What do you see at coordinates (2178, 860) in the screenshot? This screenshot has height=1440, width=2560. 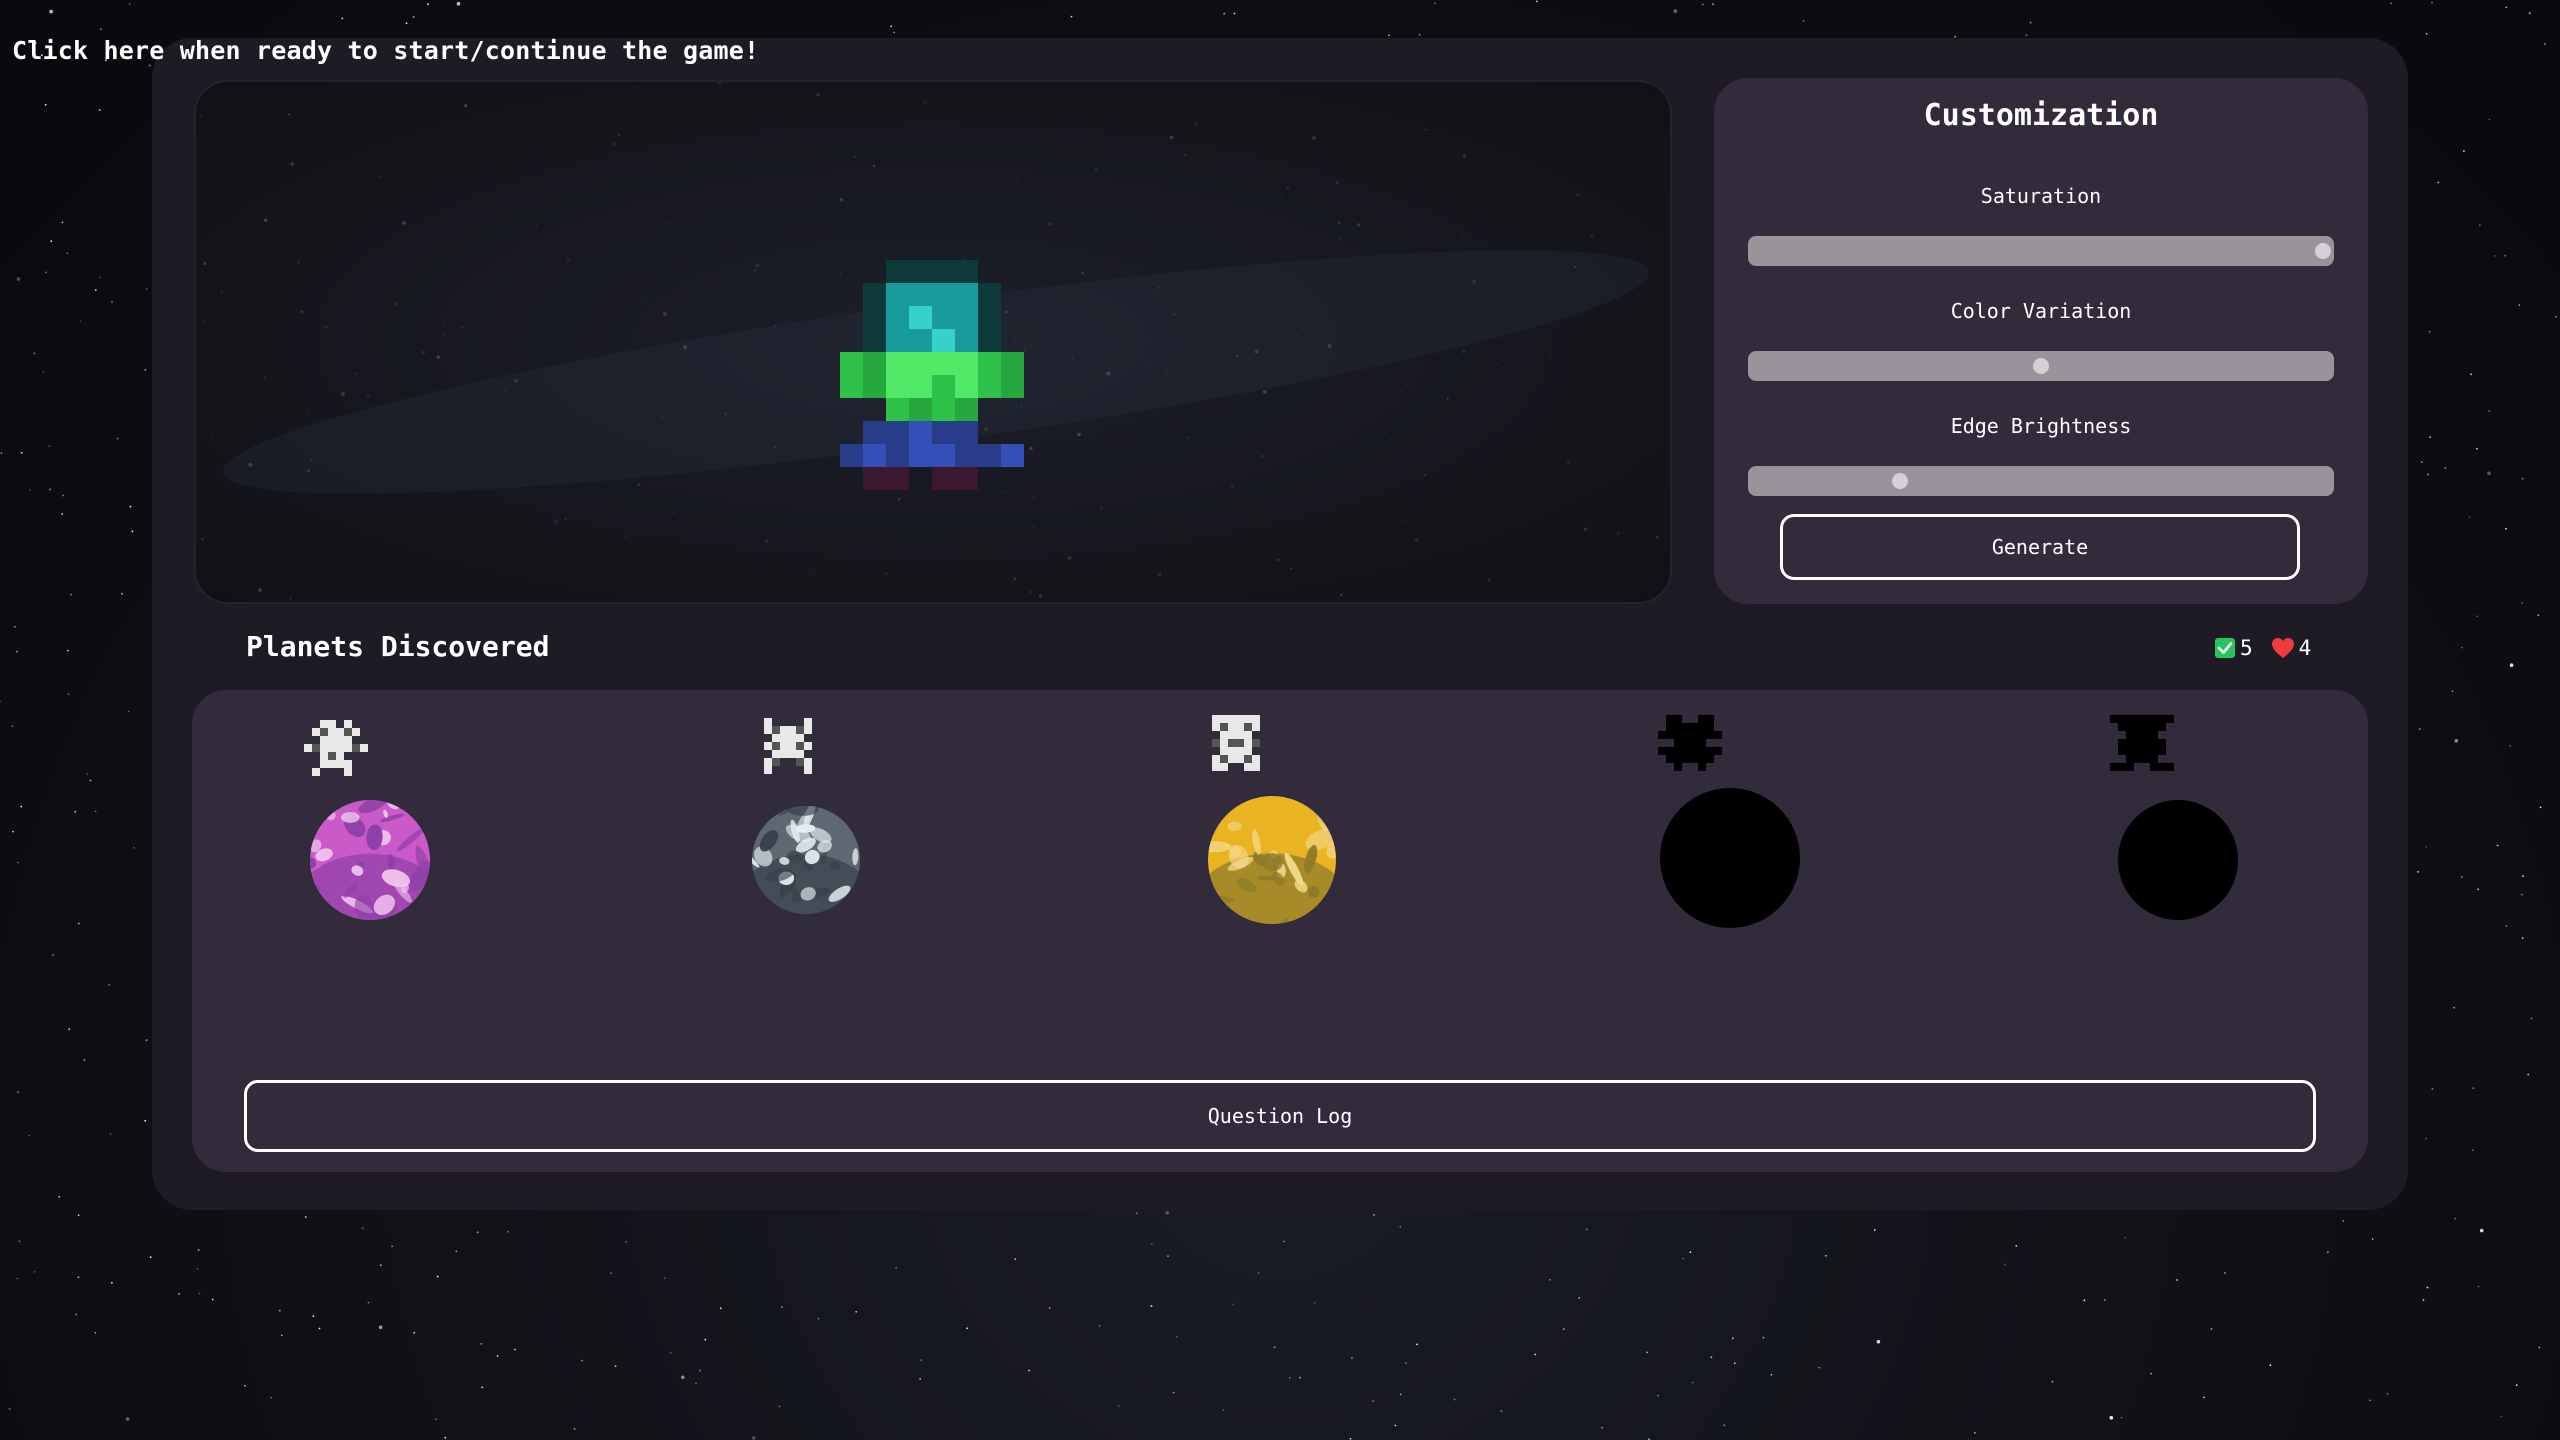 I see `planet-body` at bounding box center [2178, 860].